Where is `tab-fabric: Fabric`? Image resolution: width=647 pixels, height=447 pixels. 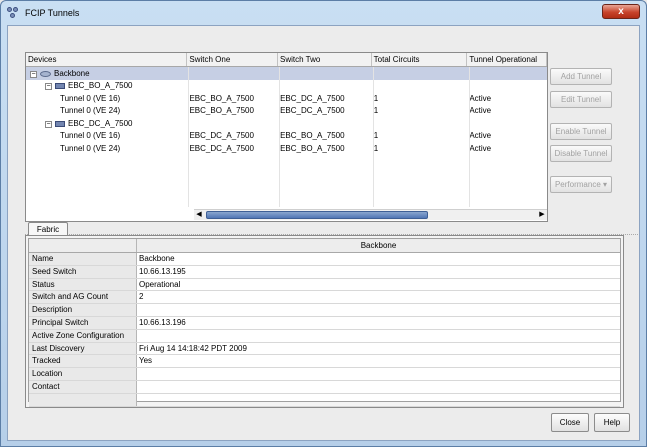 tab-fabric: Fabric is located at coordinates (48, 229).